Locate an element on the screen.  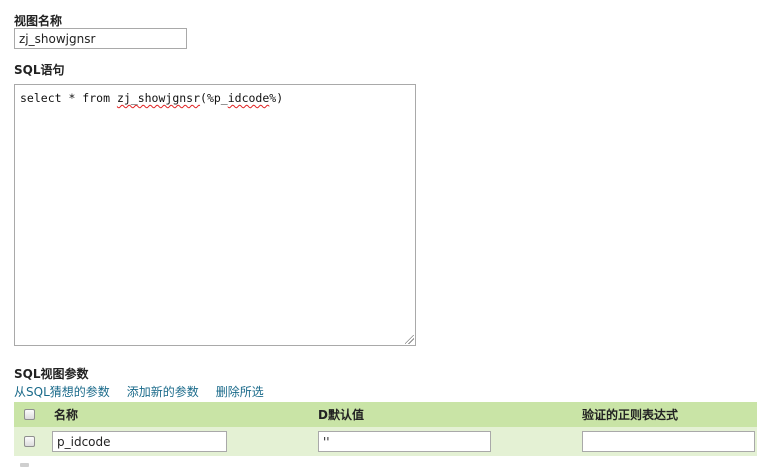
row-checkbox is located at coordinates (29, 441).